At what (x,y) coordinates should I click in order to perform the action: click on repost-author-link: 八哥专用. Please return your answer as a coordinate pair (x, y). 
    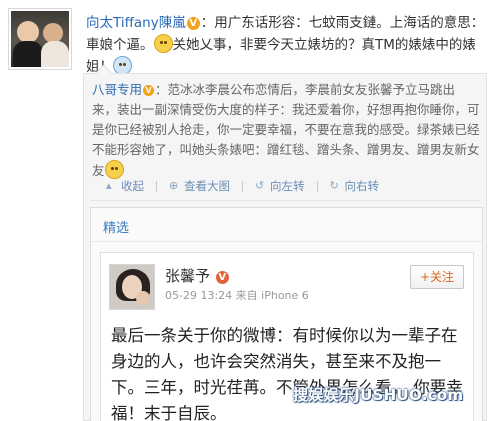
    Looking at the image, I should click on (117, 89).